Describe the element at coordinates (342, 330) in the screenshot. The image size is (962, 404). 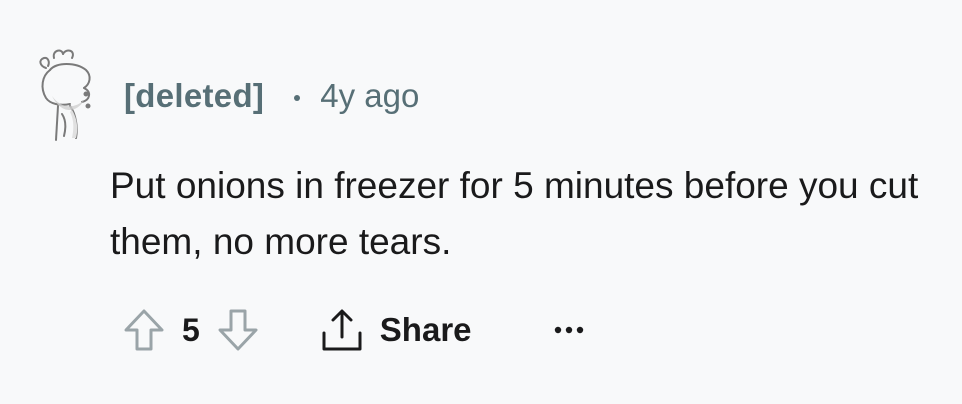
I see `share-icon` at that location.